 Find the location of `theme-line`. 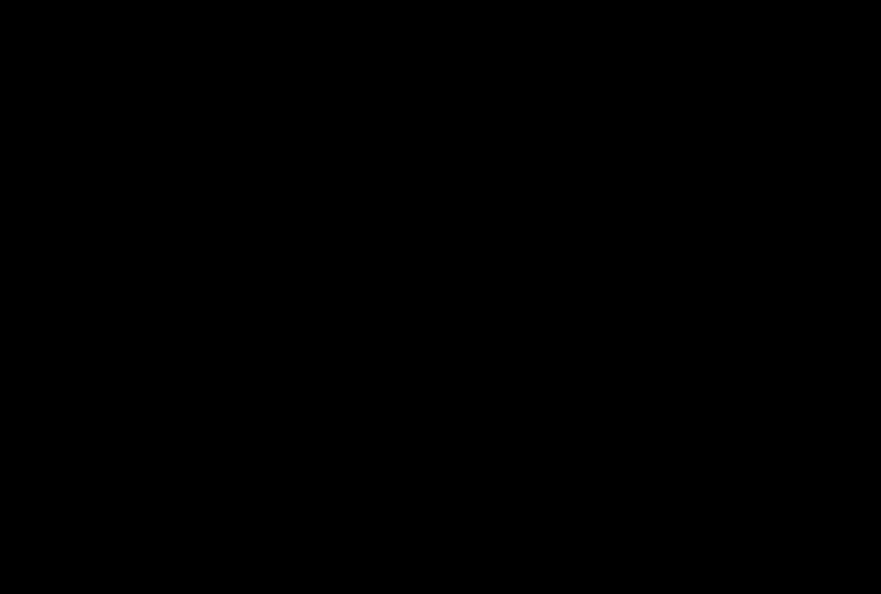

theme-line is located at coordinates (3, 20).